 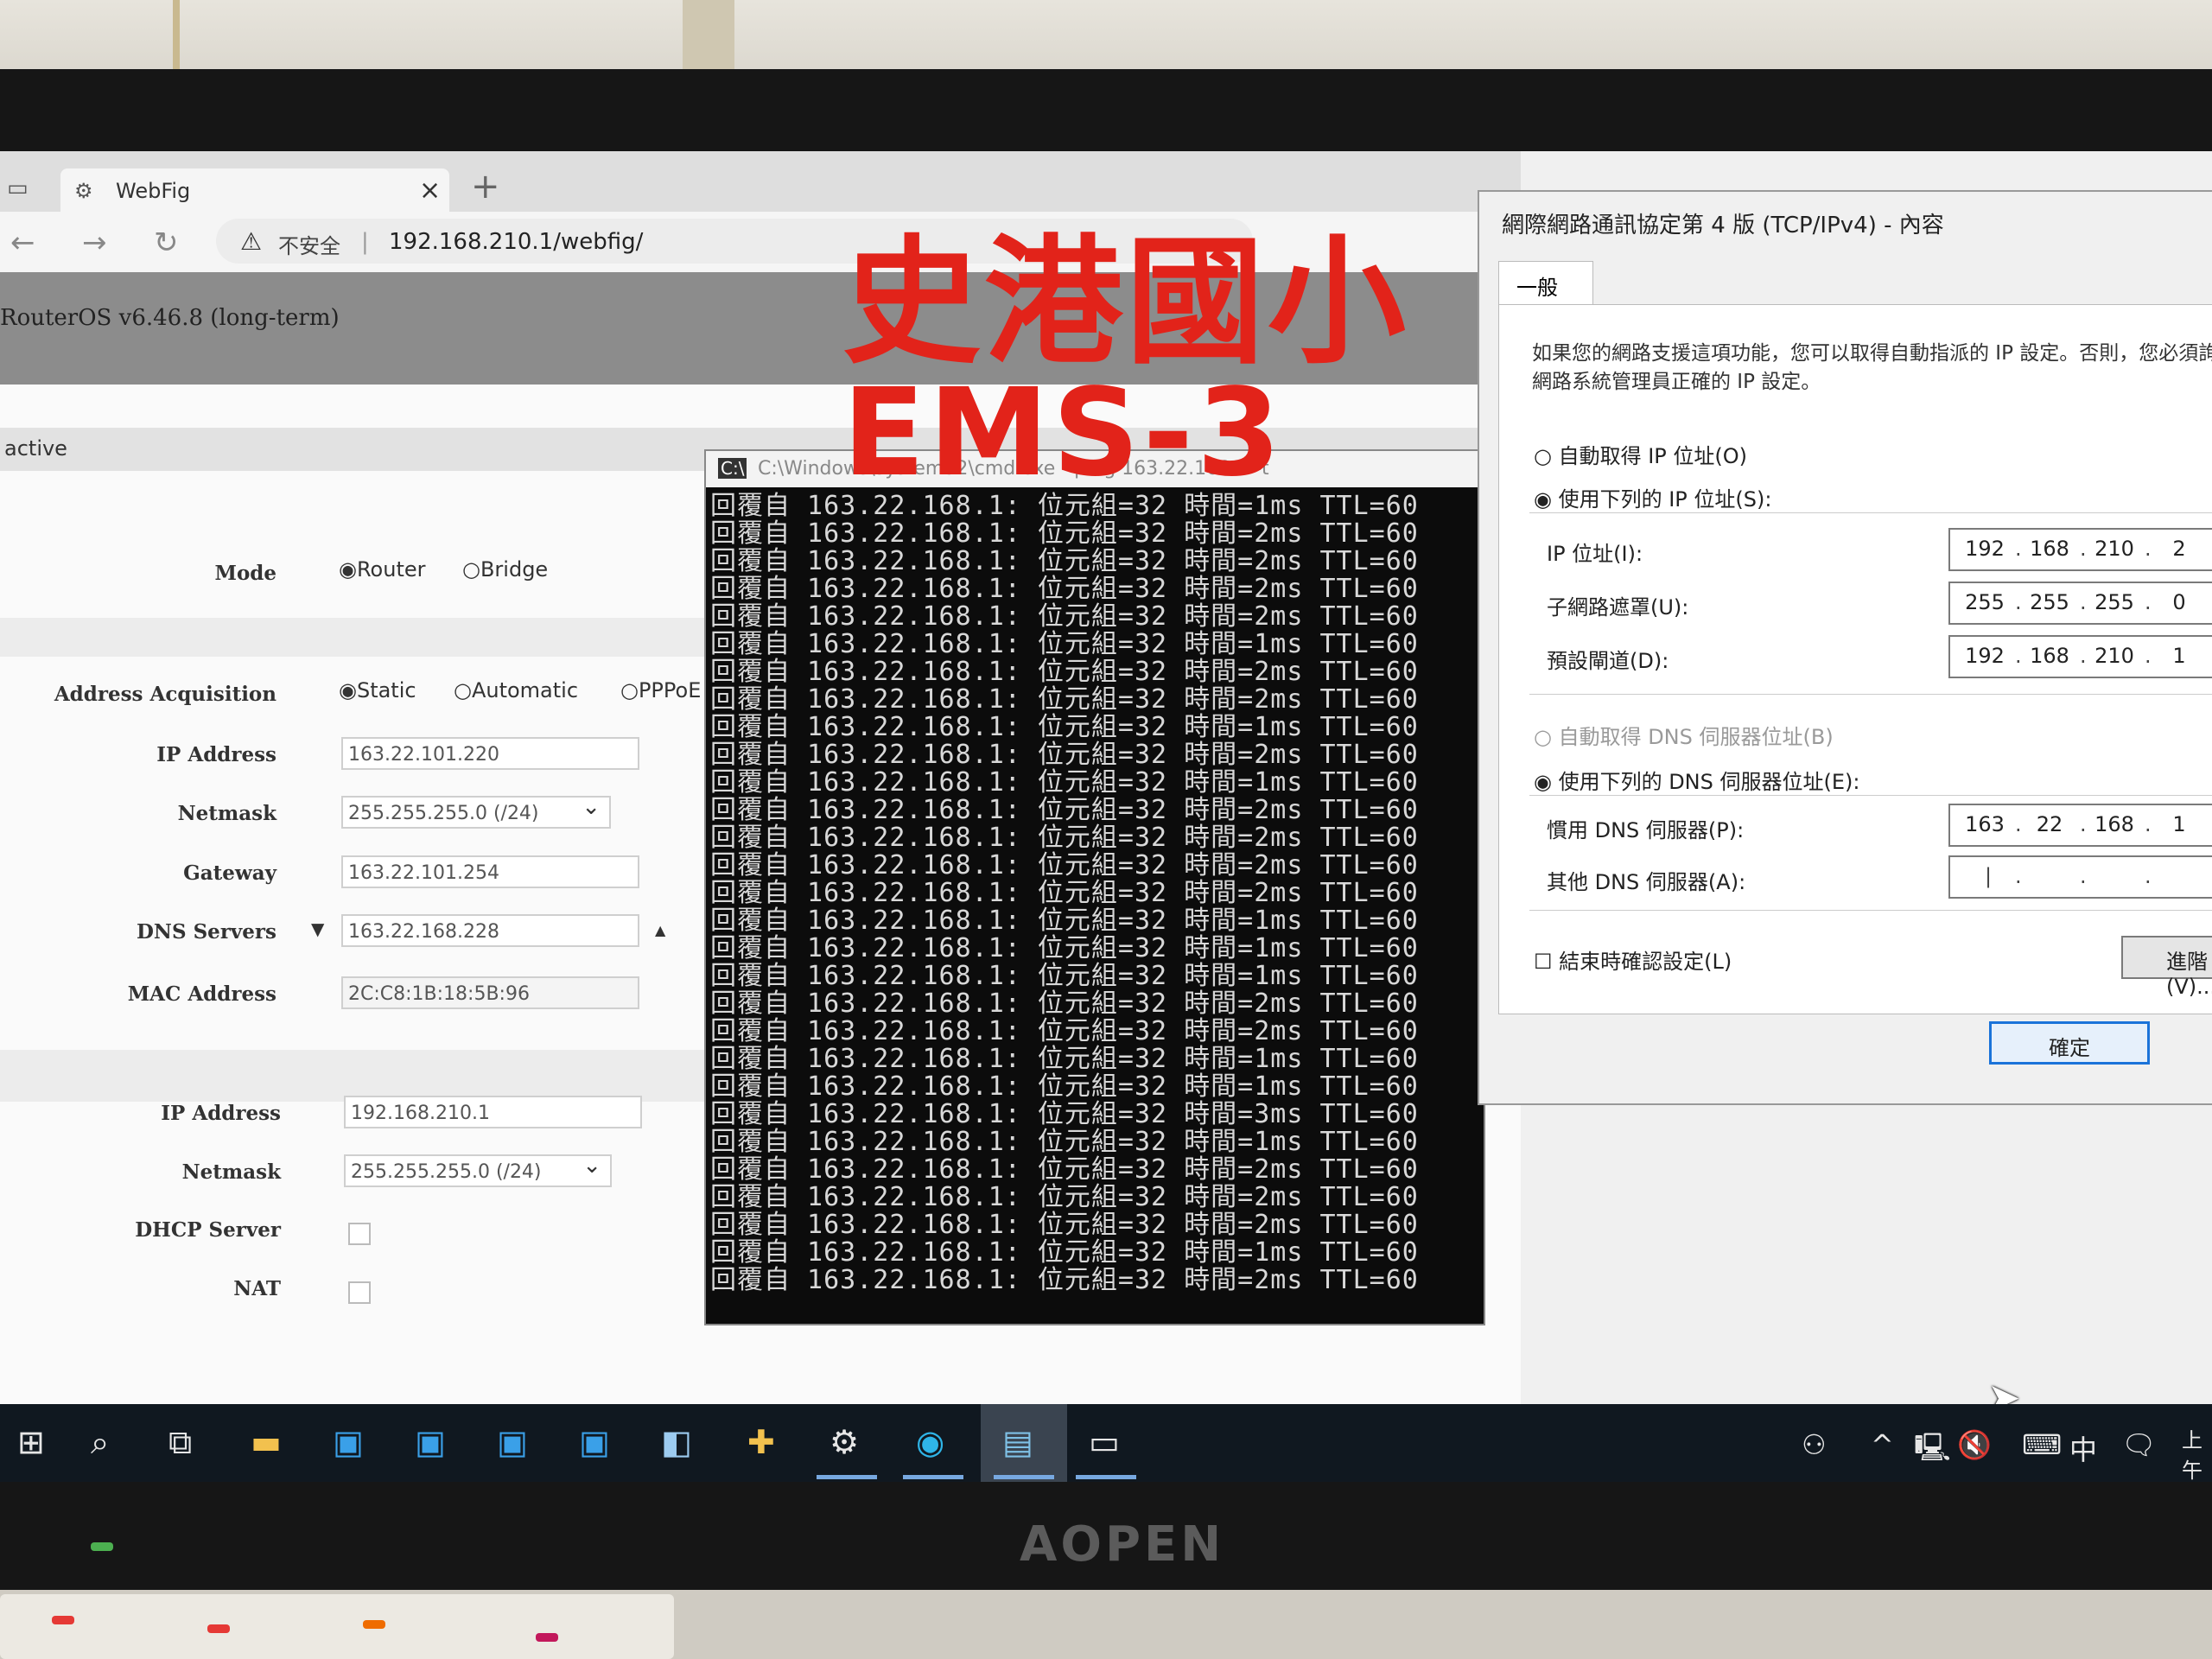 I want to click on mode-label: Mode, so click(x=245, y=573).